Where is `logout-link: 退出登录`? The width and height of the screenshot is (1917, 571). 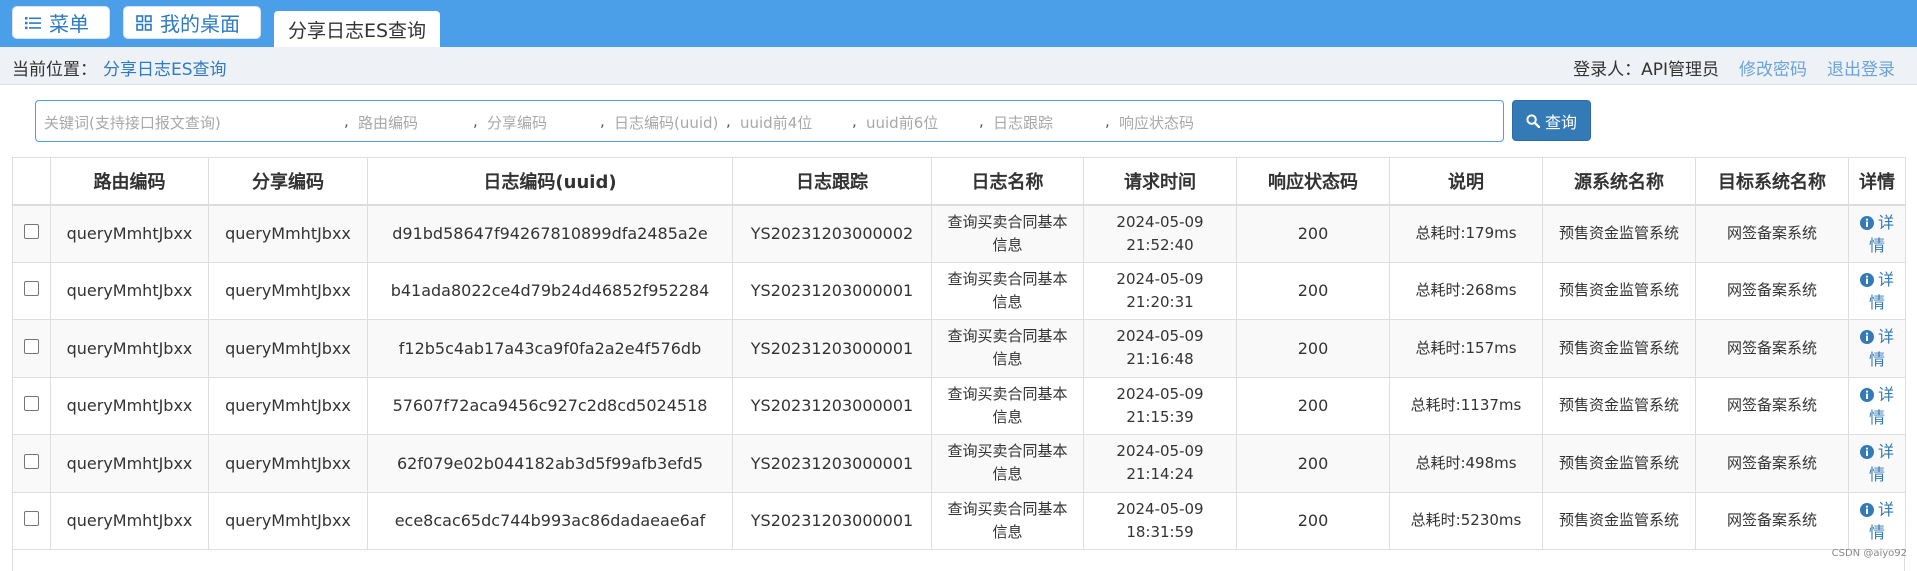 logout-link: 退出登录 is located at coordinates (1861, 67).